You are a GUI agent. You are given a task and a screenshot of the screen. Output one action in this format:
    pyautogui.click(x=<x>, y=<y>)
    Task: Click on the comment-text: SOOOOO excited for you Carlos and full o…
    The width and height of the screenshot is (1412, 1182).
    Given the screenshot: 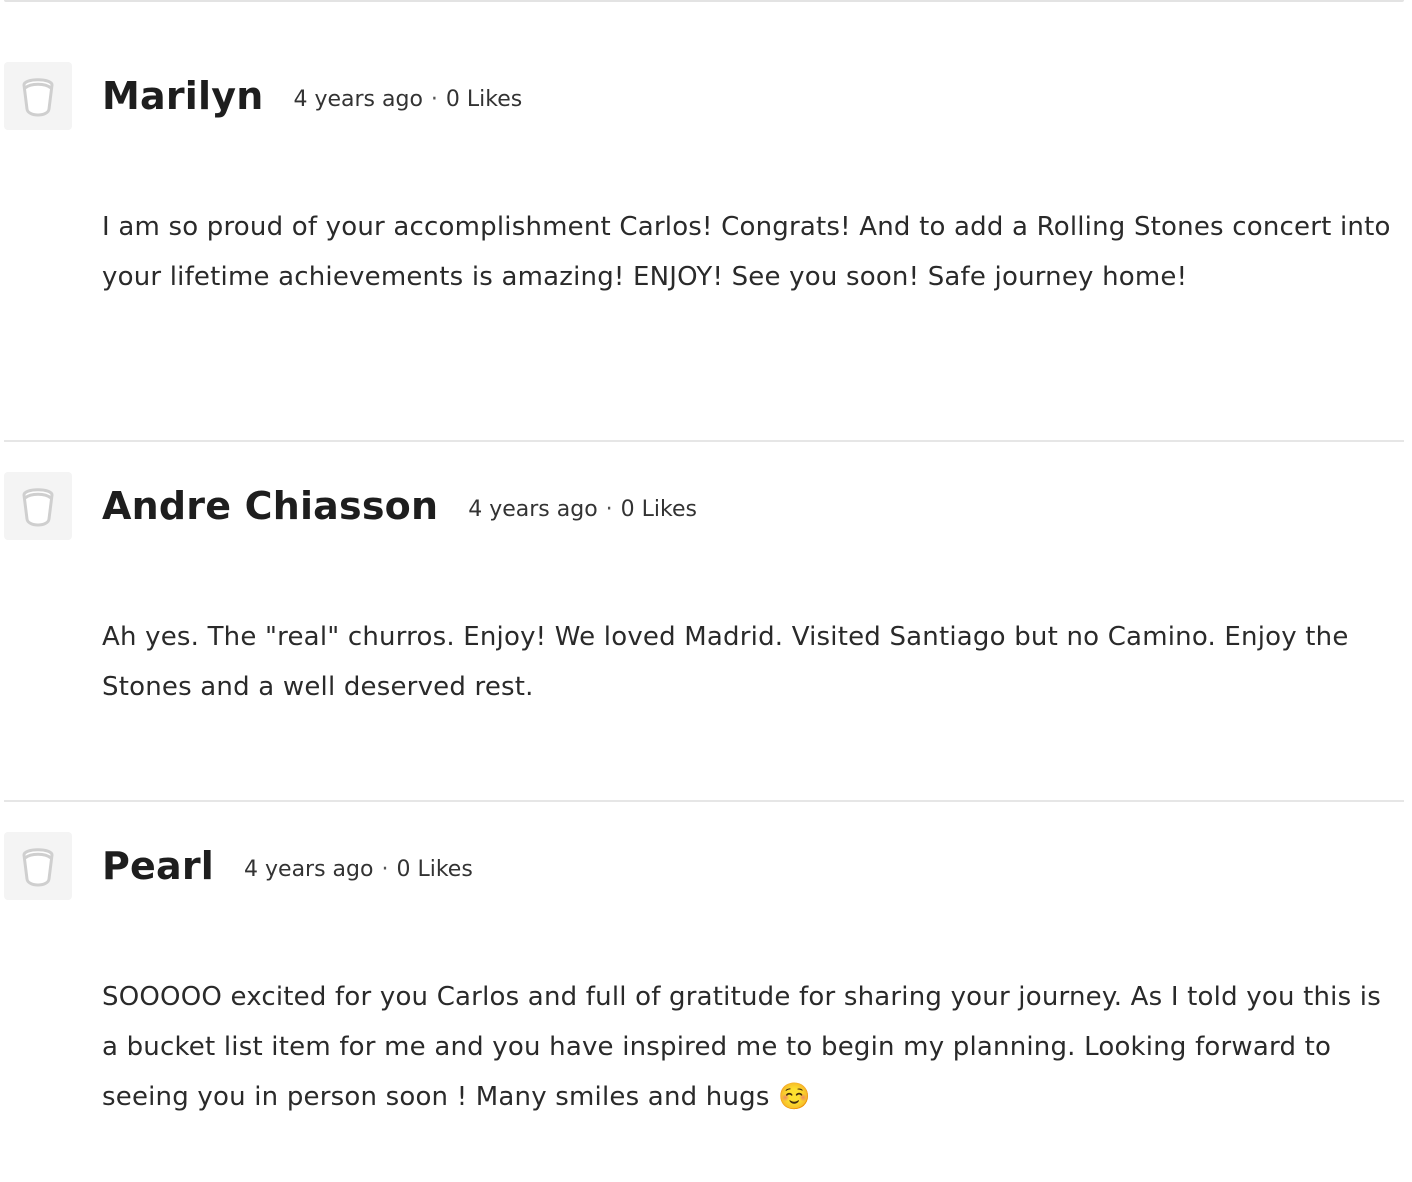 What is the action you would take?
    pyautogui.click(x=741, y=1047)
    